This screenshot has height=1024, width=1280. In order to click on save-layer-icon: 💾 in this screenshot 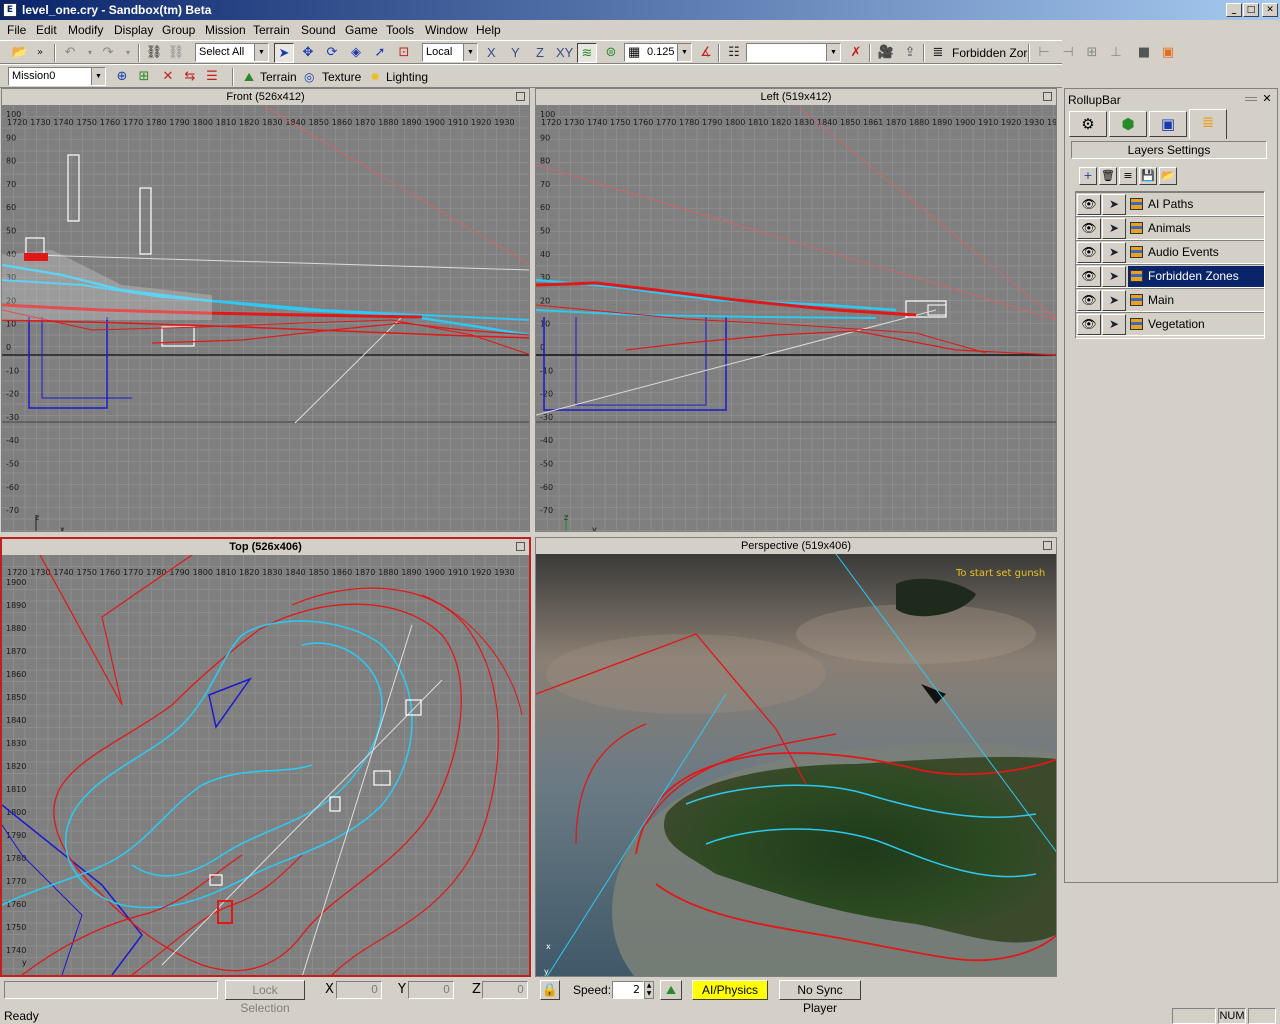, I will do `click(1148, 176)`.